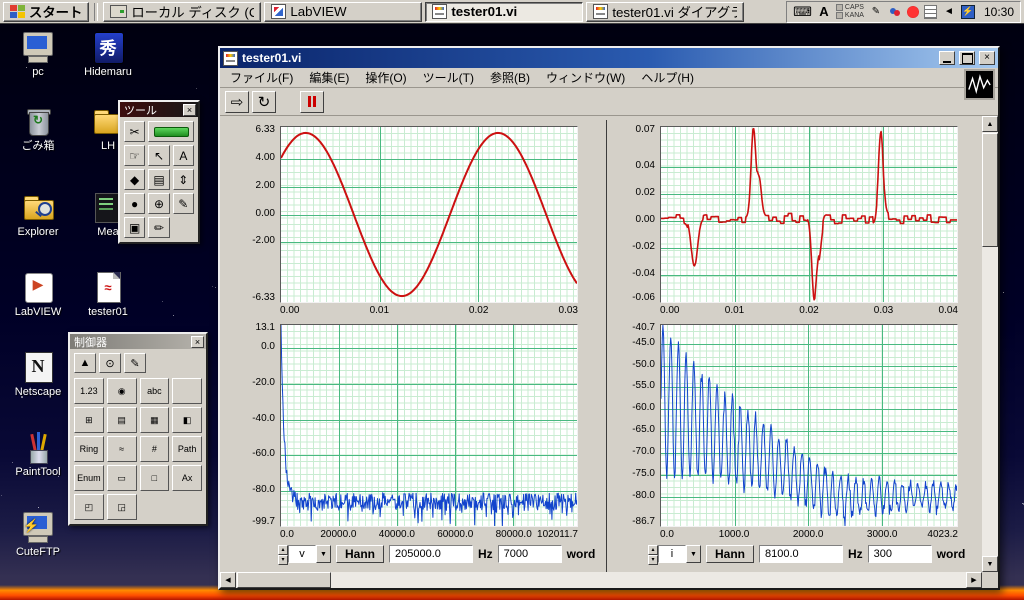 Image resolution: width=1024 pixels, height=600 pixels. What do you see at coordinates (38, 214) in the screenshot?
I see `desktop-icon-explorer: Explorer` at bounding box center [38, 214].